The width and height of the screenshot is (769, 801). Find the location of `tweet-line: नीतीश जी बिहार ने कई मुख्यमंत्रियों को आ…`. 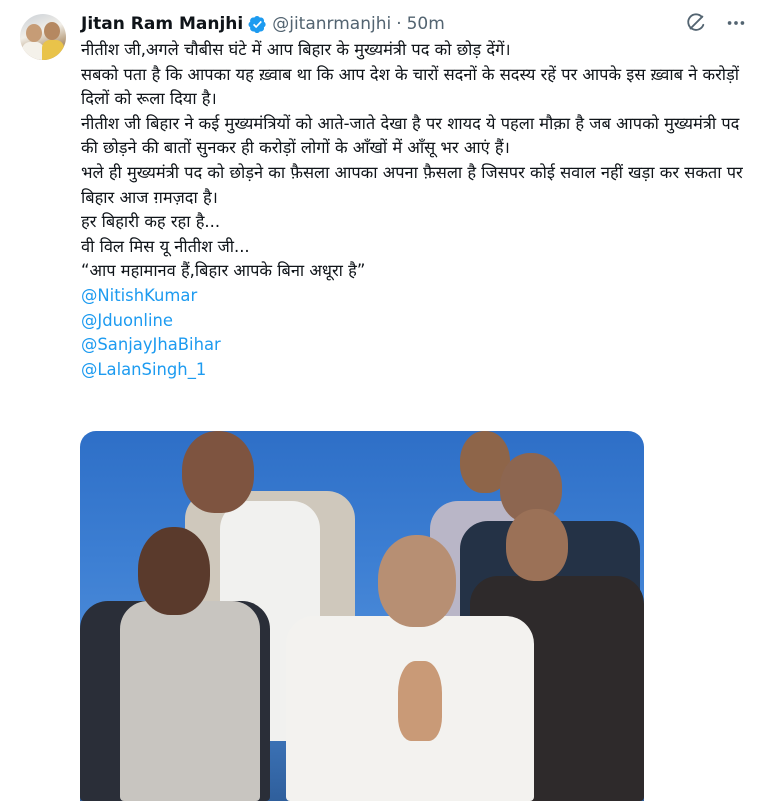

tweet-line: नीतीश जी बिहार ने कई मुख्यमंत्रियों को आ… is located at coordinates (410, 135).